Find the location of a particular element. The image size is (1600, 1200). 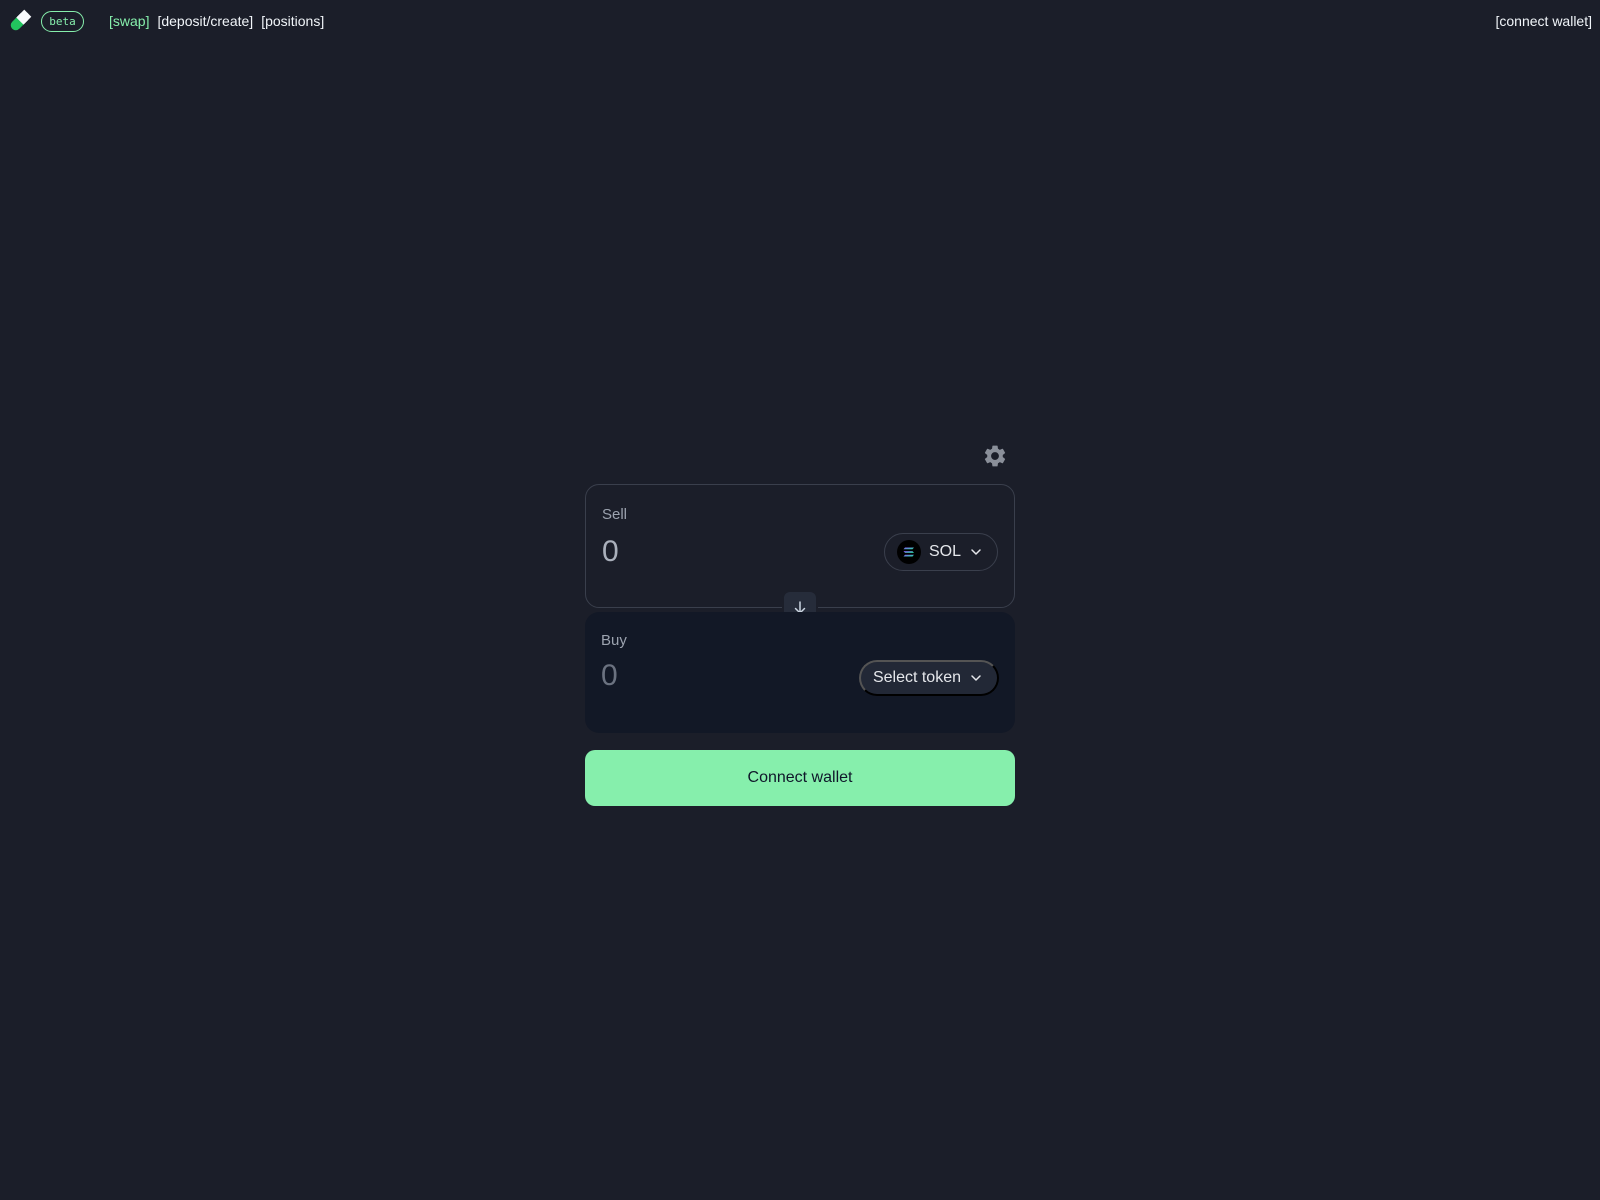

nav-deposit-create: [deposit/create] is located at coordinates (205, 21).